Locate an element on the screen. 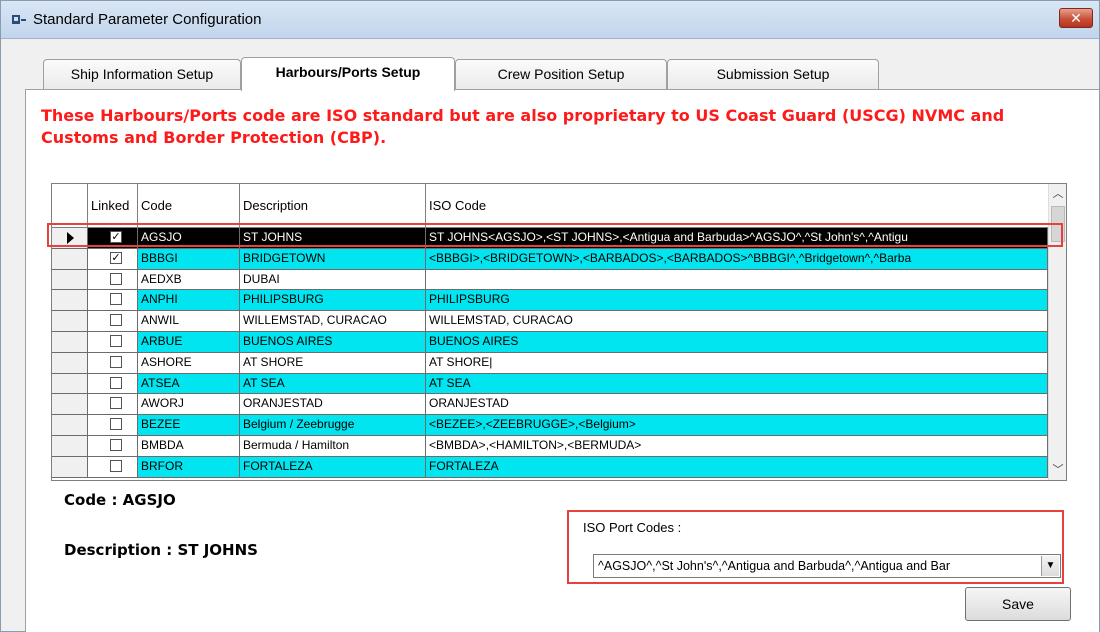 This screenshot has width=1100, height=632. iso-code-cell: <BEZEE>,<ZEEBRUGGE>,<Belgium> is located at coordinates (737, 425).